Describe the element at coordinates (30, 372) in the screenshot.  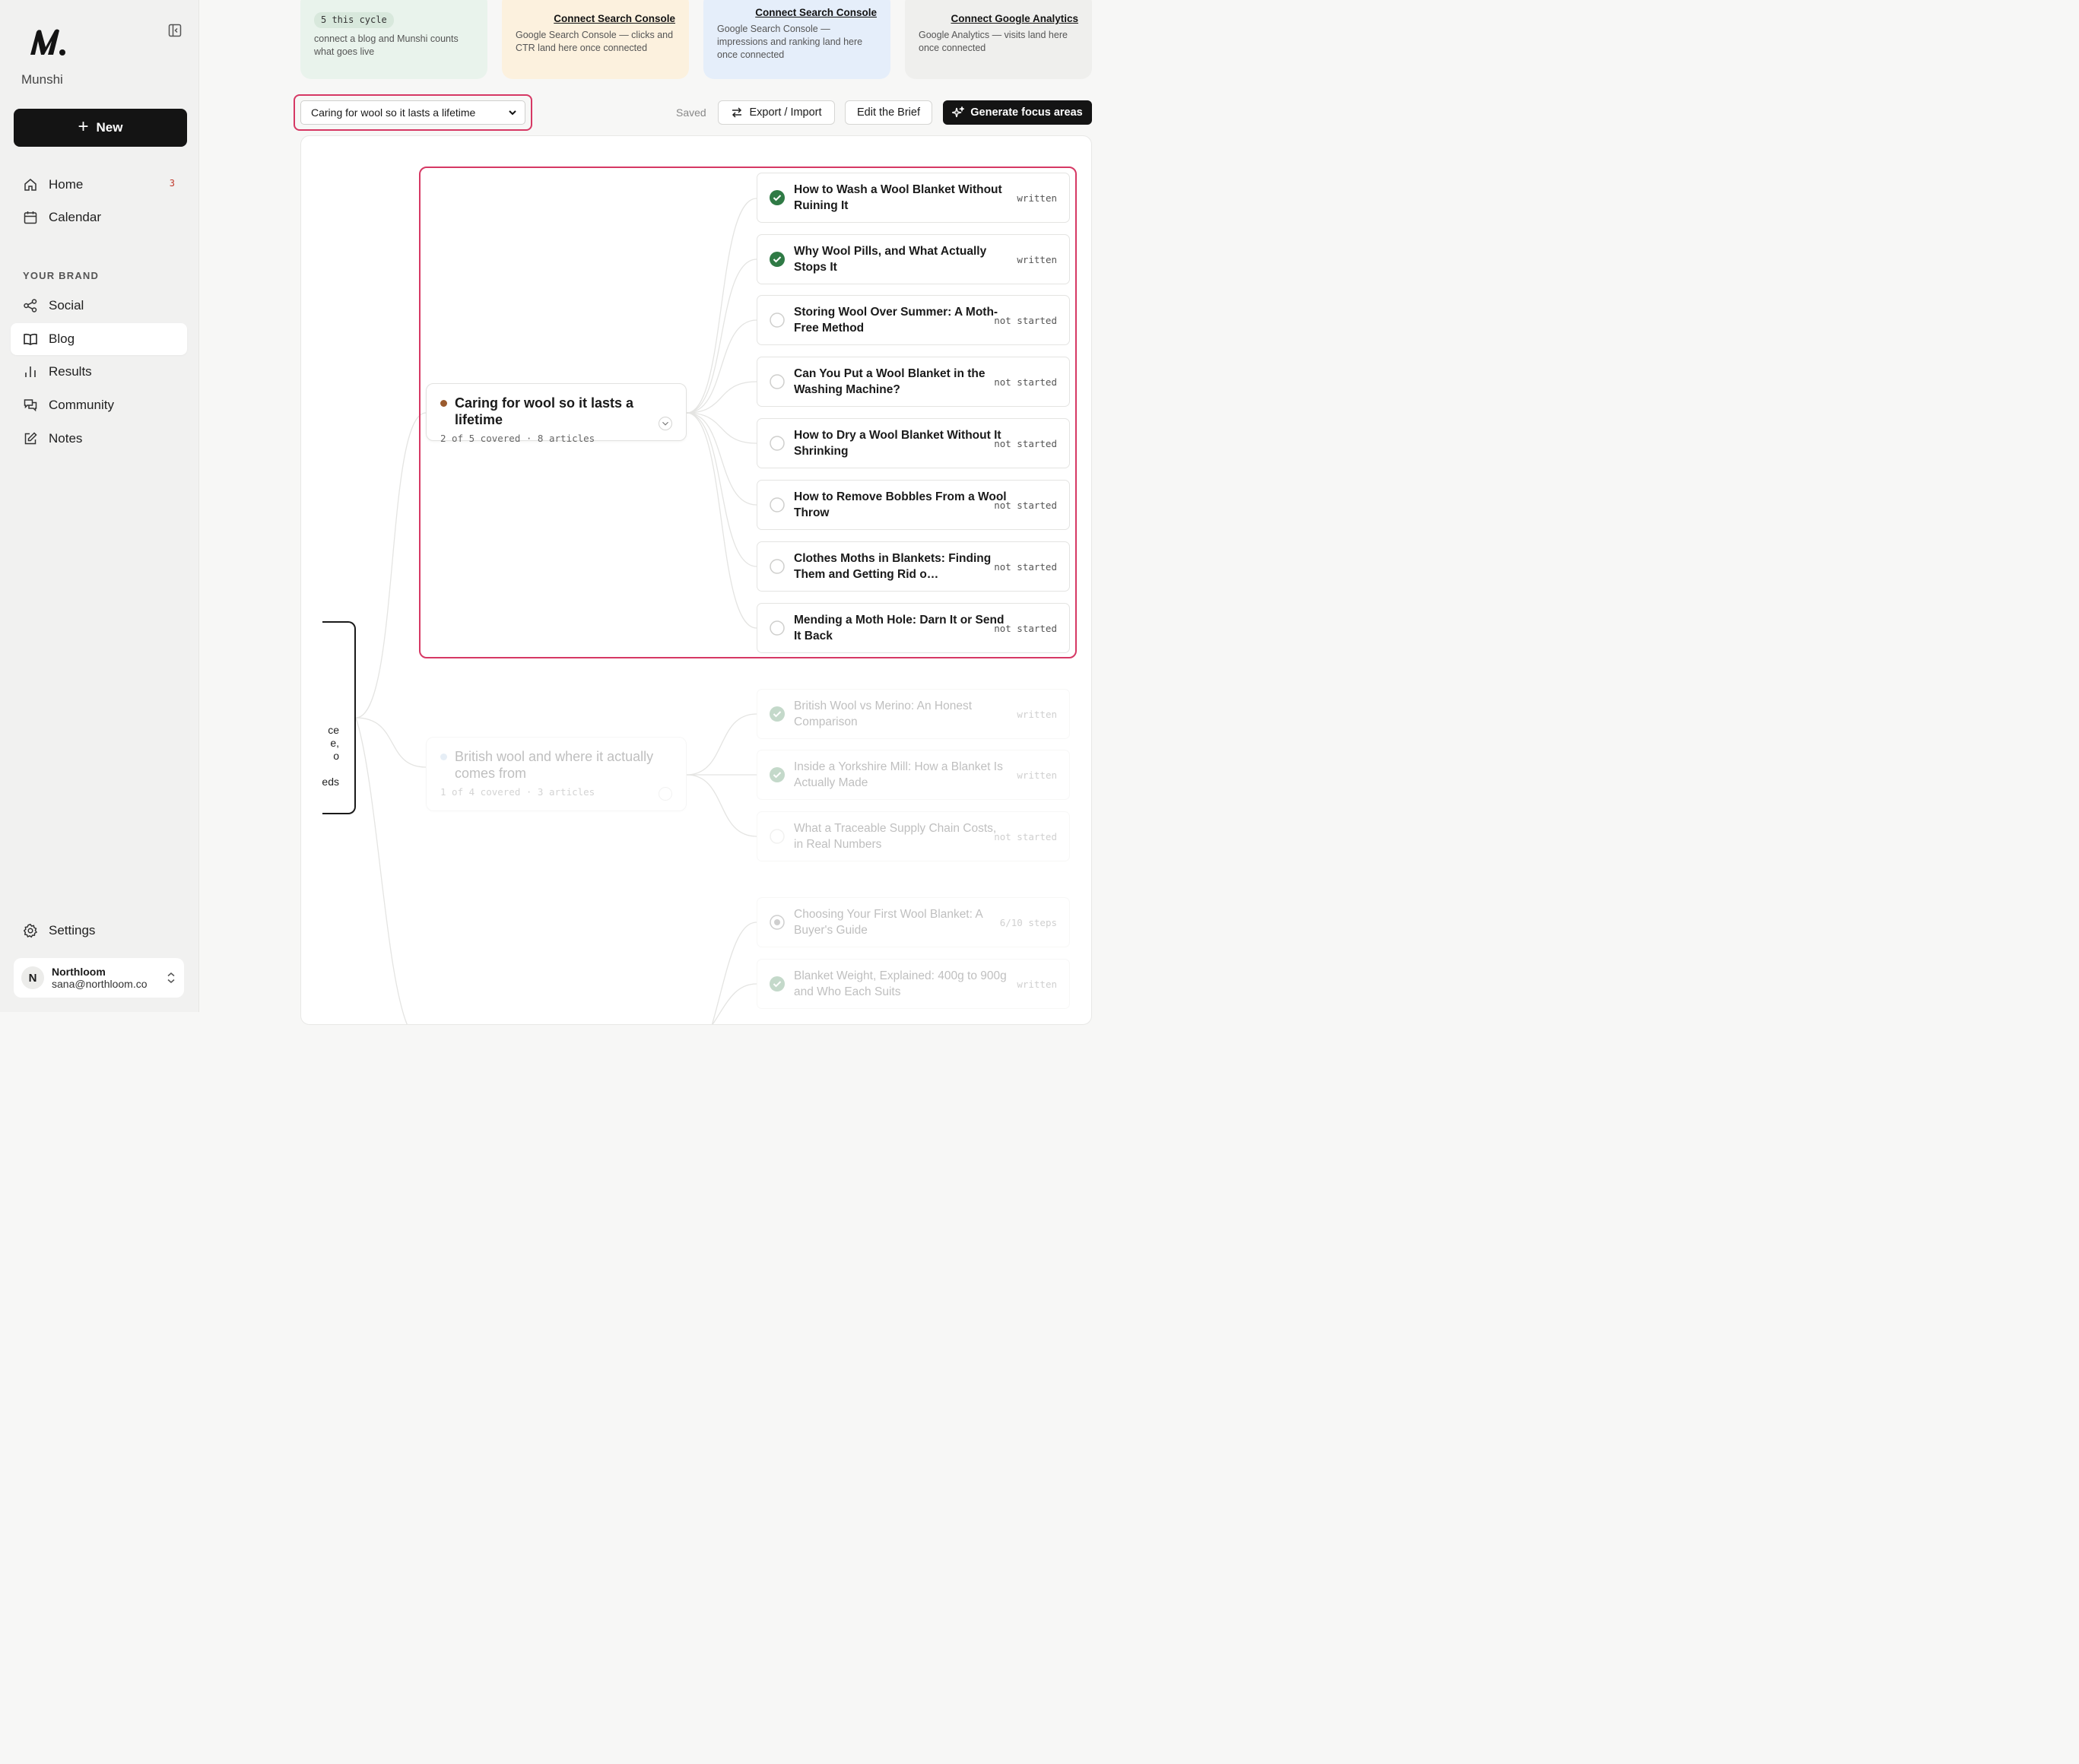
I see `bar-chart-icon` at that location.